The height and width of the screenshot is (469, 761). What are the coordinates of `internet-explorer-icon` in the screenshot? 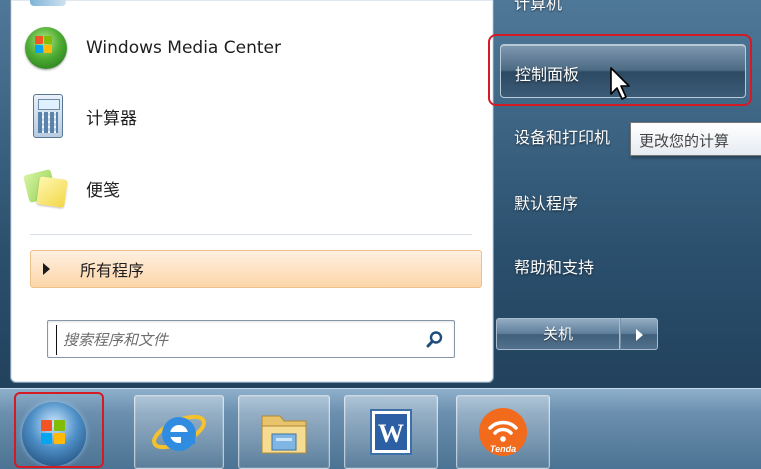 It's located at (179, 432).